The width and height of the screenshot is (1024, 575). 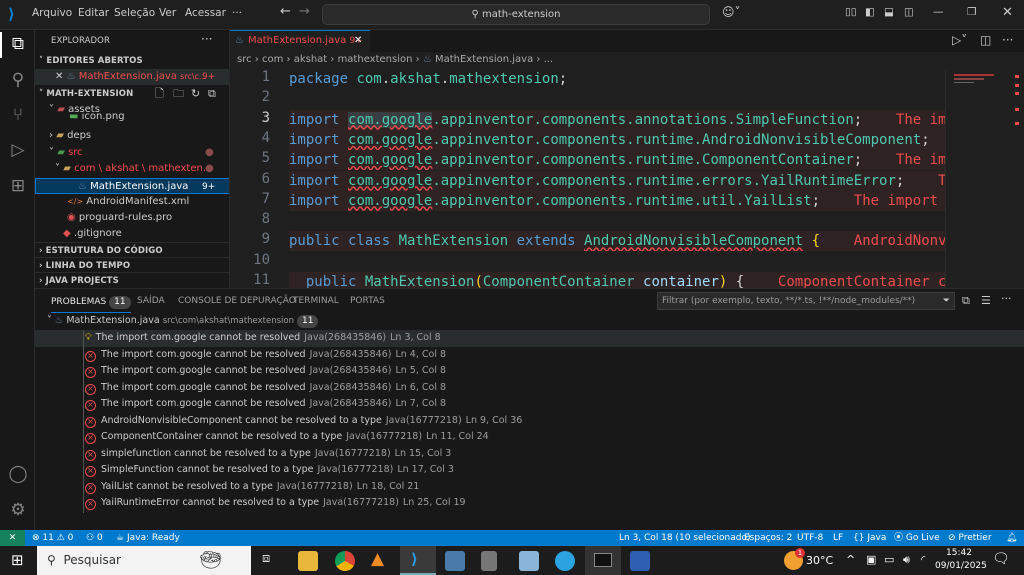 What do you see at coordinates (132, 118) in the screenshot?
I see `tree-item-icon-png: ▬ icon.png` at bounding box center [132, 118].